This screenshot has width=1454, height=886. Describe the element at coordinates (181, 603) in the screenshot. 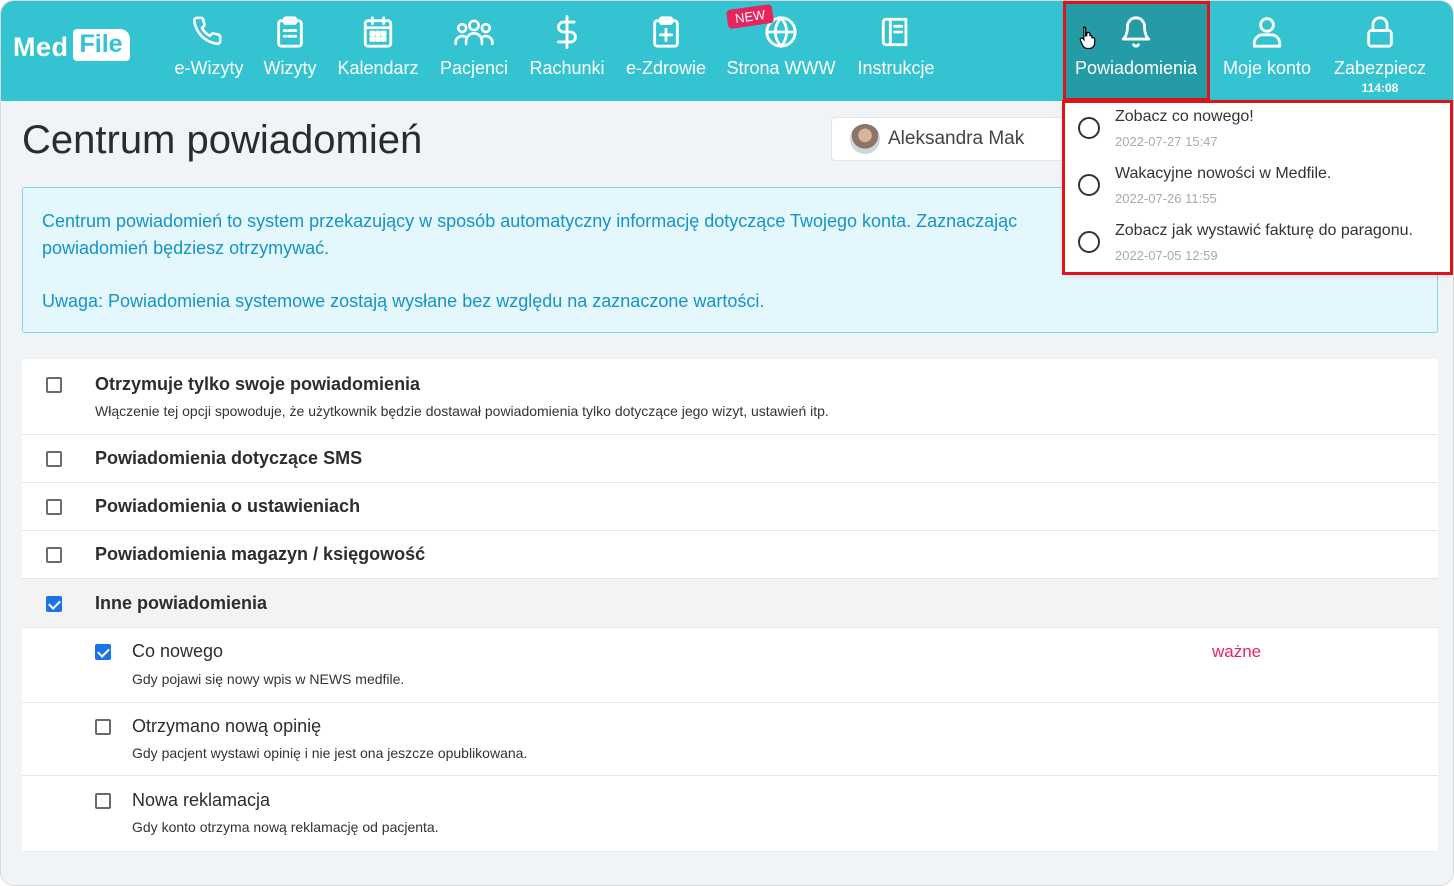

I see `setting-title: Inne powiadomienia` at that location.